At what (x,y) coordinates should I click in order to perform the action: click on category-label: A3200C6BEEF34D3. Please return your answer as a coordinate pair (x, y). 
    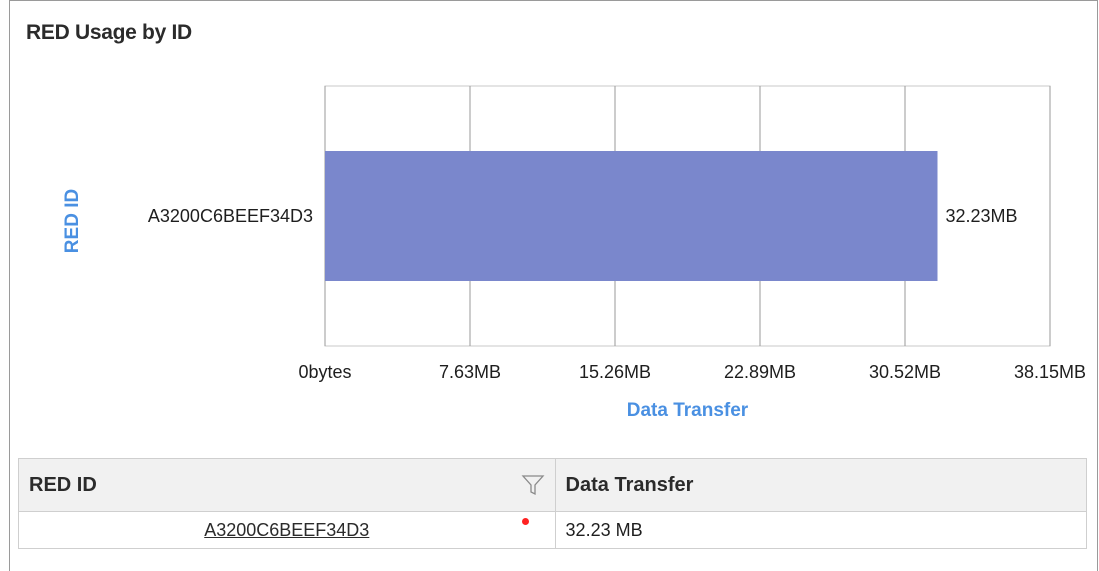
    Looking at the image, I should click on (230, 216).